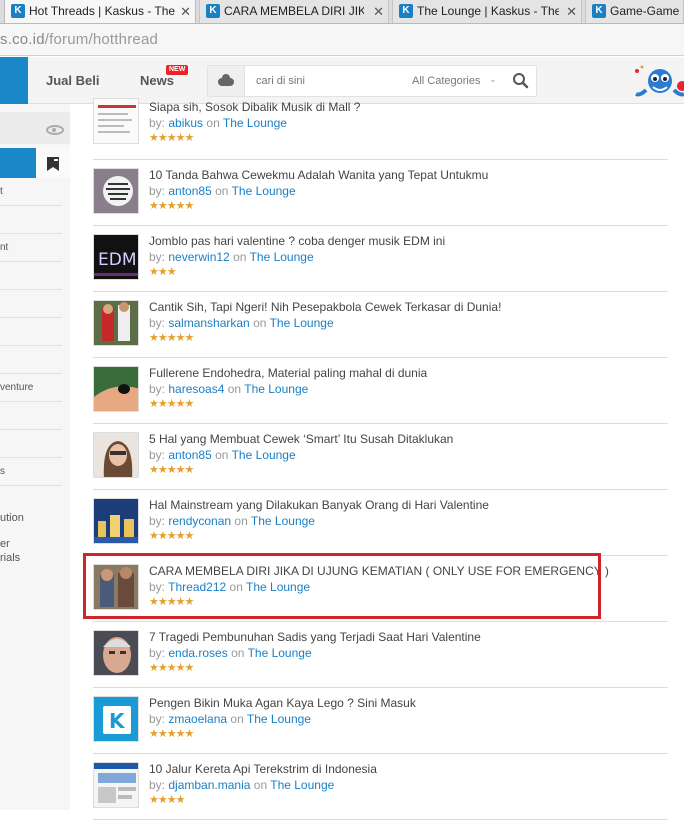 The image size is (684, 820). What do you see at coordinates (31, 248) in the screenshot?
I see `sidebar-item: nt` at bounding box center [31, 248].